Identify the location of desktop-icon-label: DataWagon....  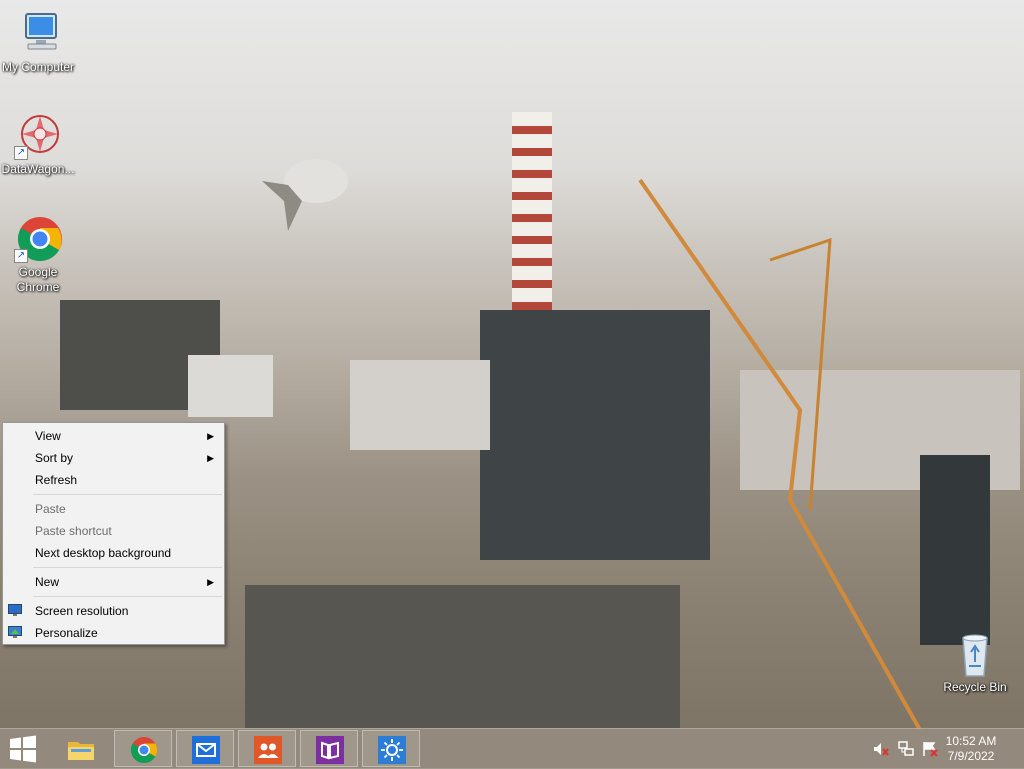
(38, 169).